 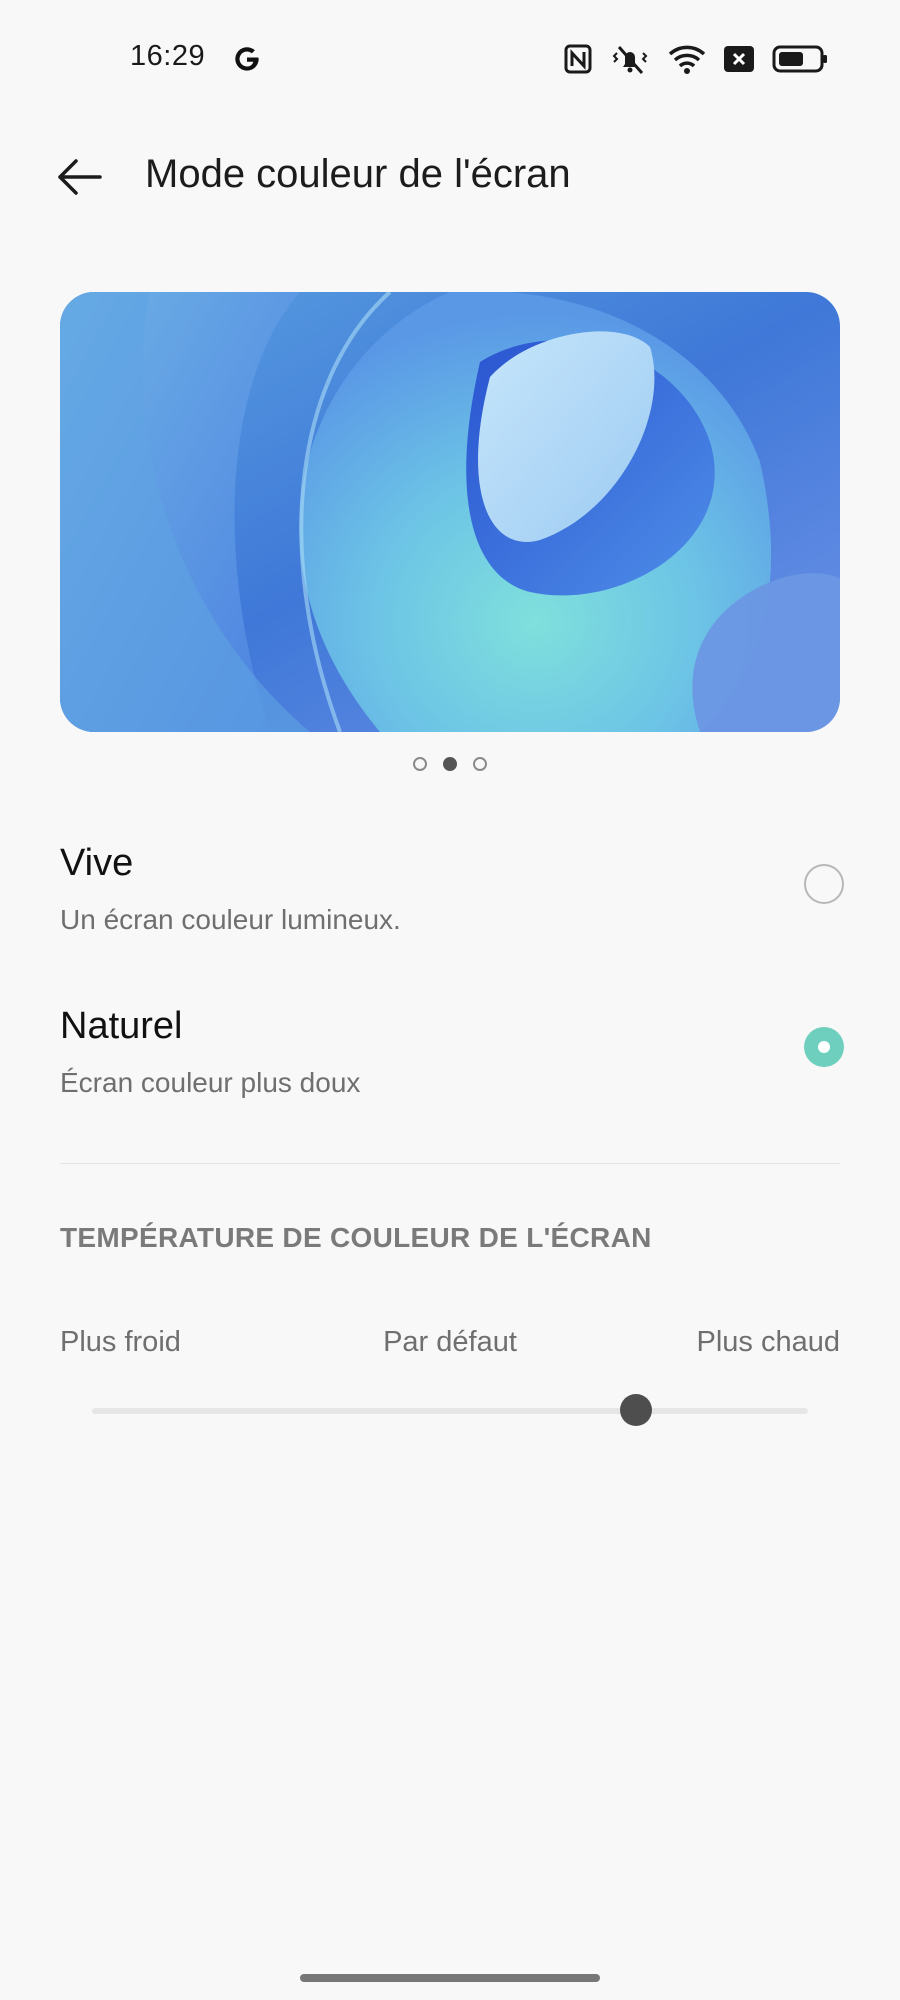 I want to click on close-box-icon, so click(x=739, y=59).